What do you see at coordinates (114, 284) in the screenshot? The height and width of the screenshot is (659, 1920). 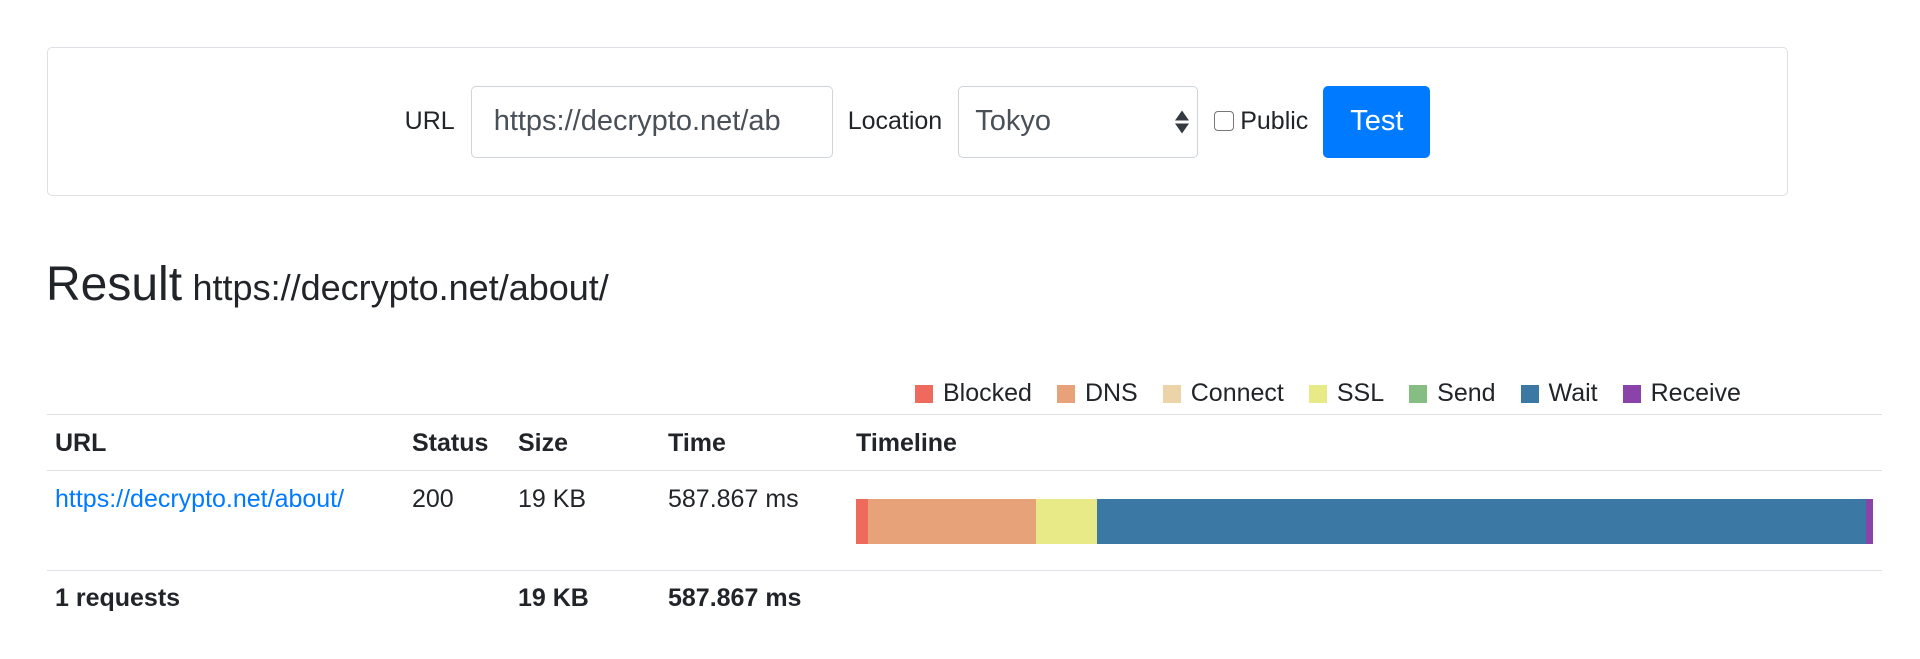 I see `result-title: Result` at bounding box center [114, 284].